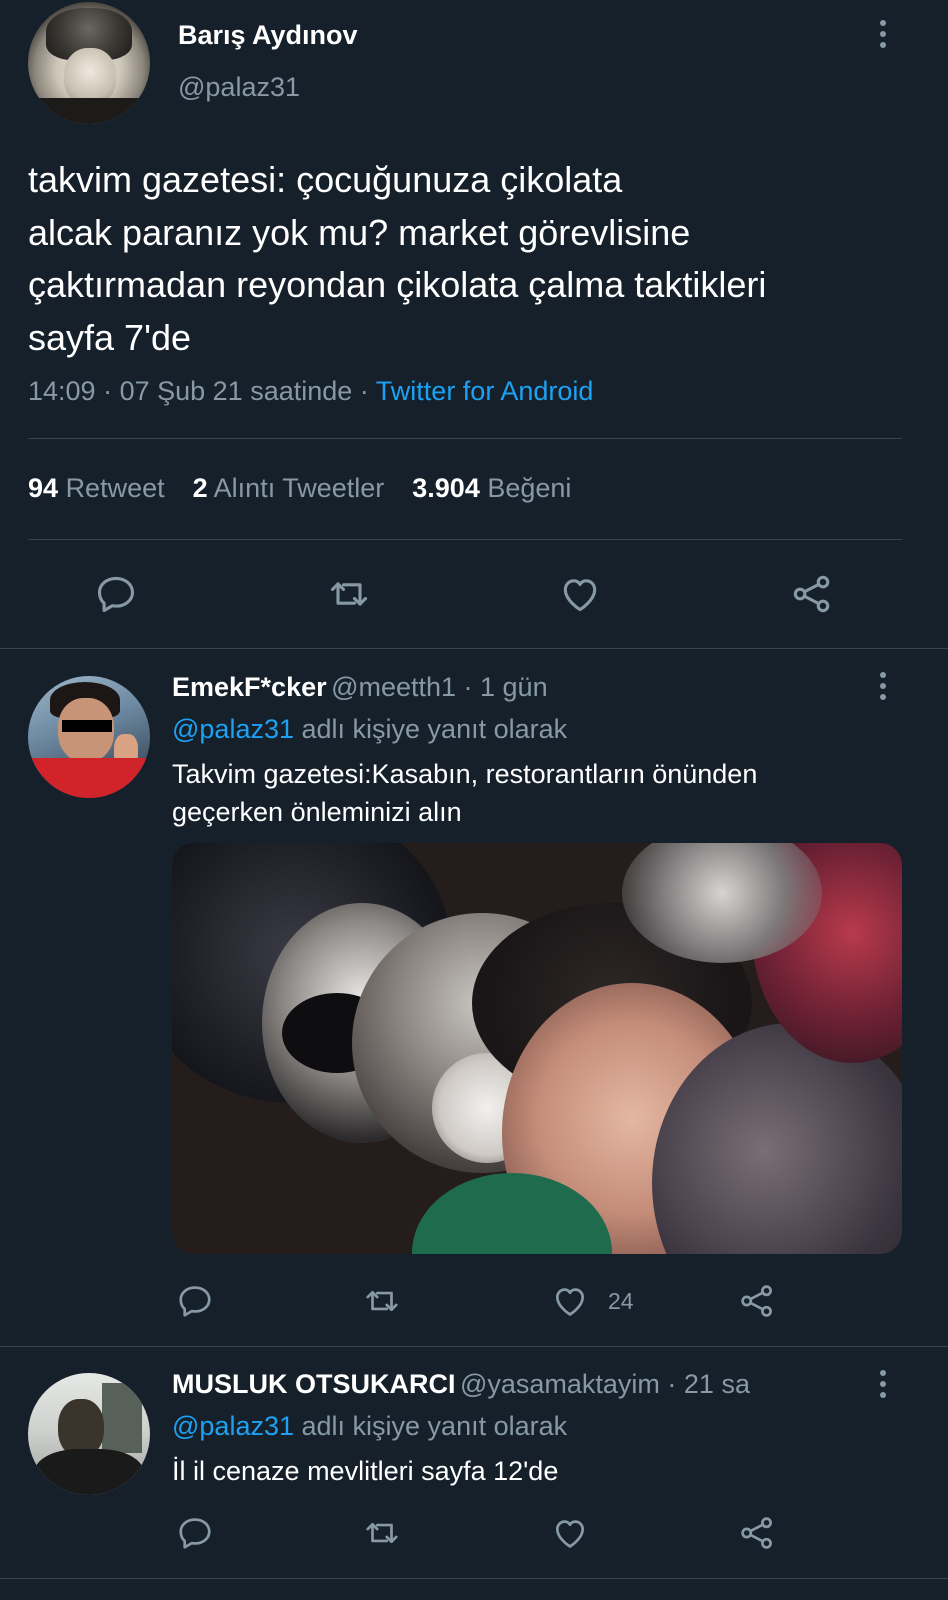 Image resolution: width=948 pixels, height=1600 pixels. I want to click on likes-label: Beğeni, so click(529, 488).